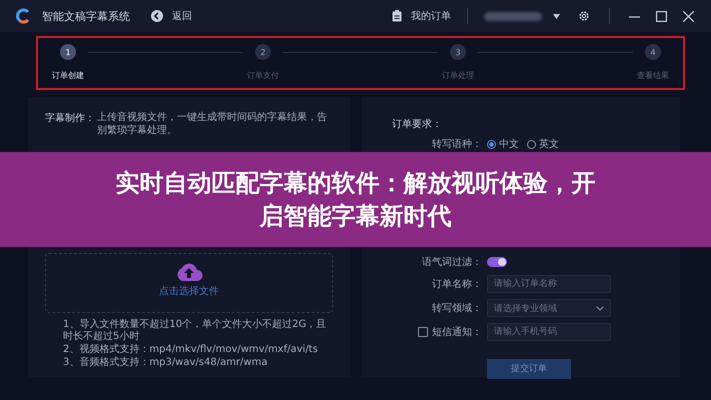 The image size is (711, 400). I want to click on note-text: 2、视频格式支持：mp4/mkv/flv/mov/wmv/mxf/avi/ts, so click(191, 350).